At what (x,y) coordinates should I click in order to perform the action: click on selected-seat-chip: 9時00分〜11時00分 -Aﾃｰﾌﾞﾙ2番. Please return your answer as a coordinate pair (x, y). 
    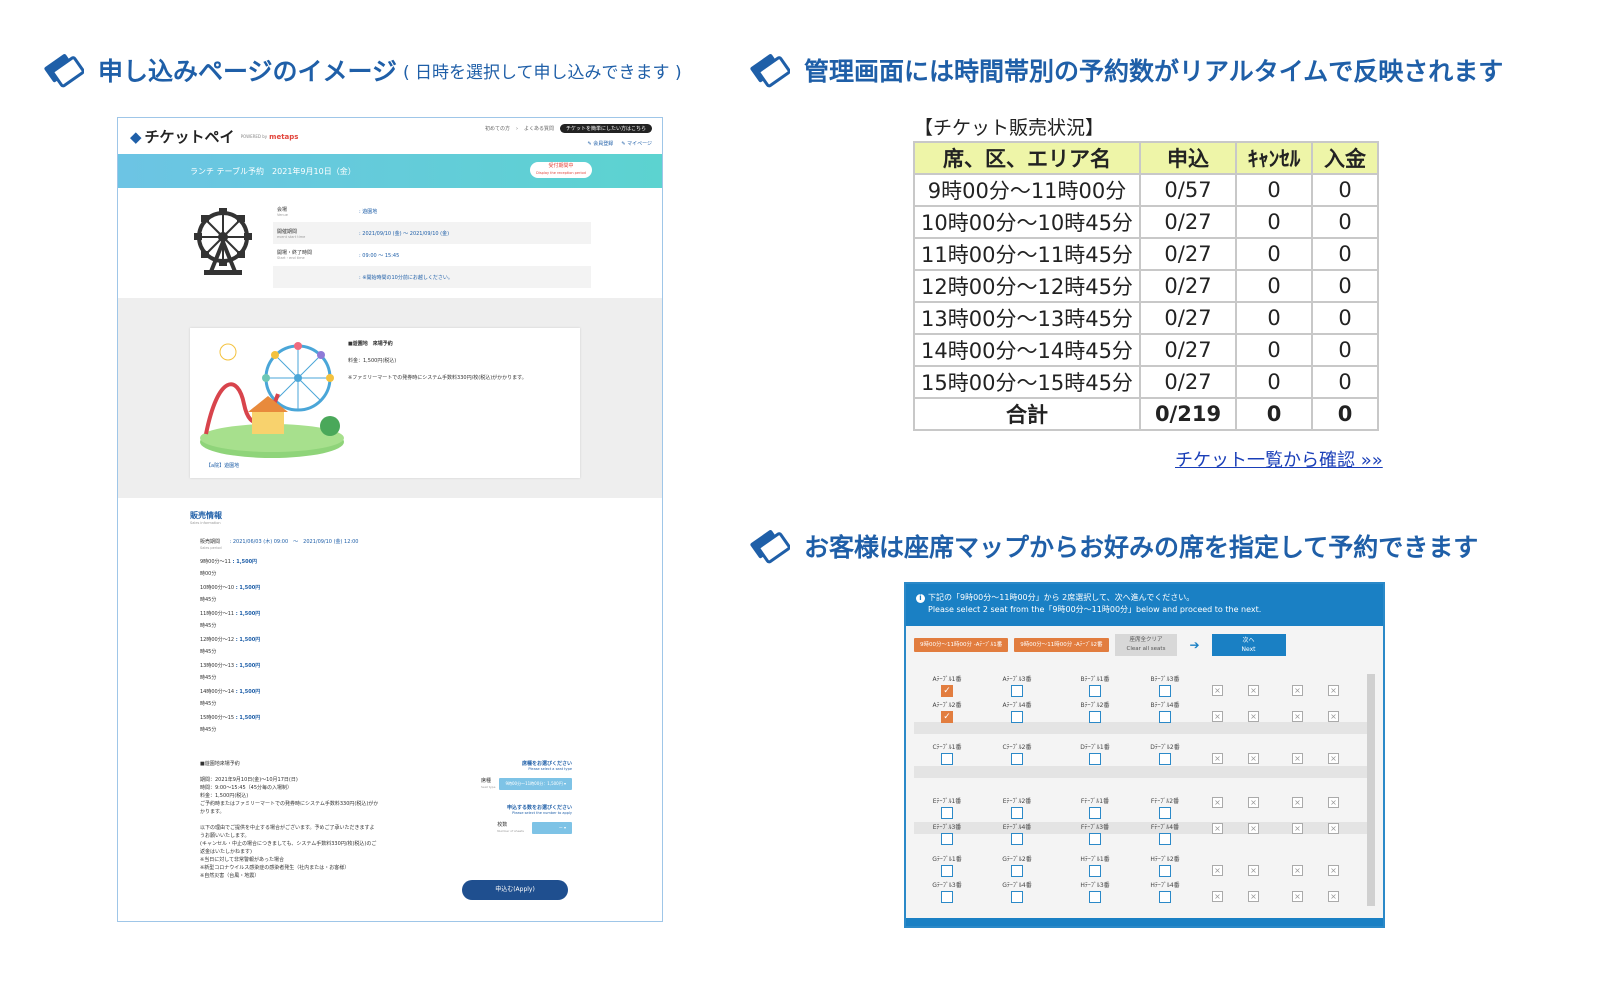
    Looking at the image, I should click on (1061, 645).